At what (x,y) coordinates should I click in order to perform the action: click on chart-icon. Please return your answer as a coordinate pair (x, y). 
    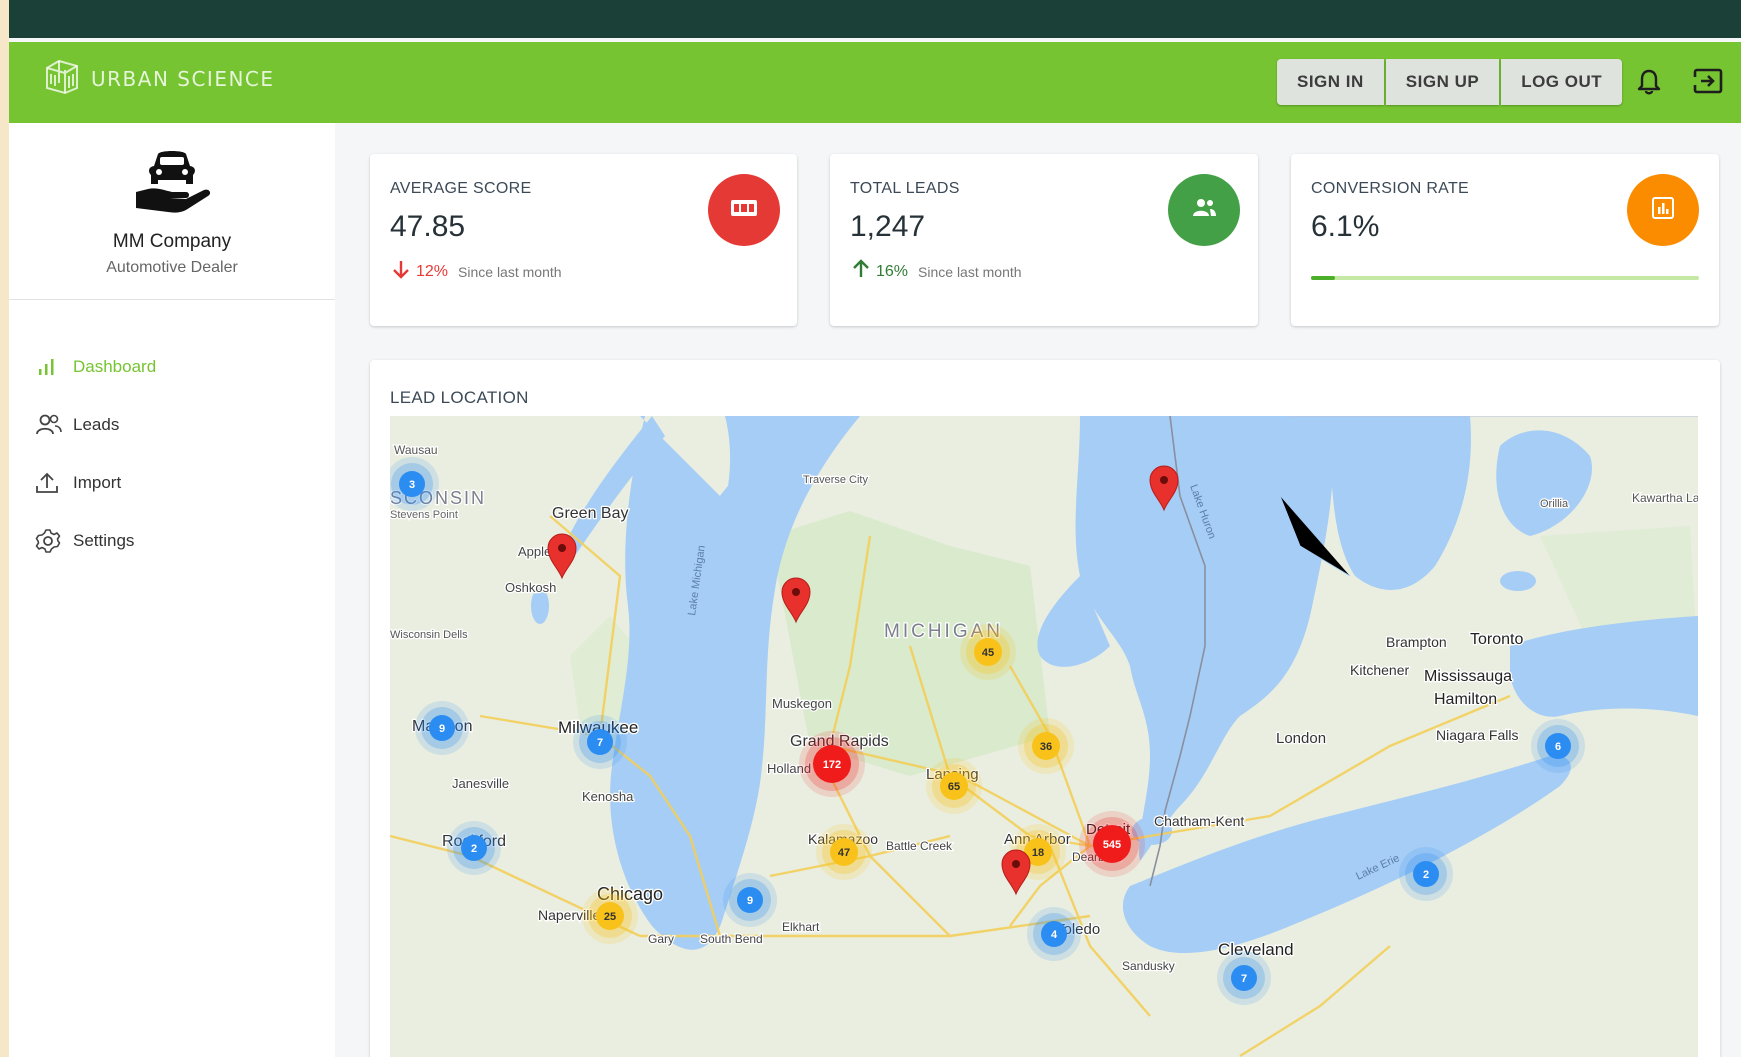
    Looking at the image, I should click on (1663, 210).